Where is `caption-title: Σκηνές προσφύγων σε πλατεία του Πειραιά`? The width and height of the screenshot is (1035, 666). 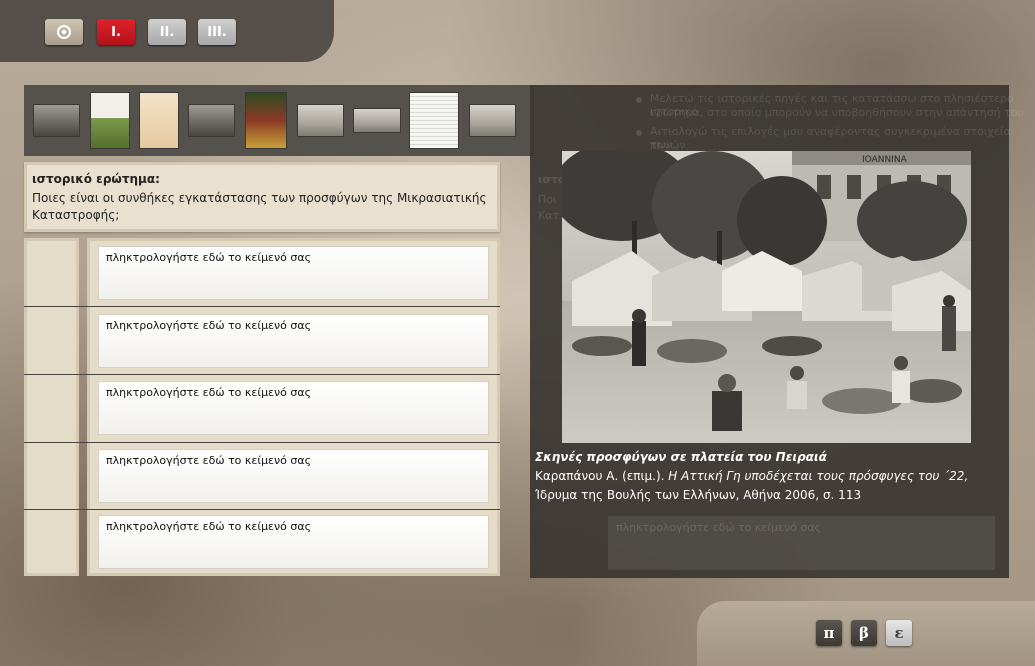
caption-title: Σκηνές προσφύγων σε πλατεία του Πειραιά is located at coordinates (681, 457).